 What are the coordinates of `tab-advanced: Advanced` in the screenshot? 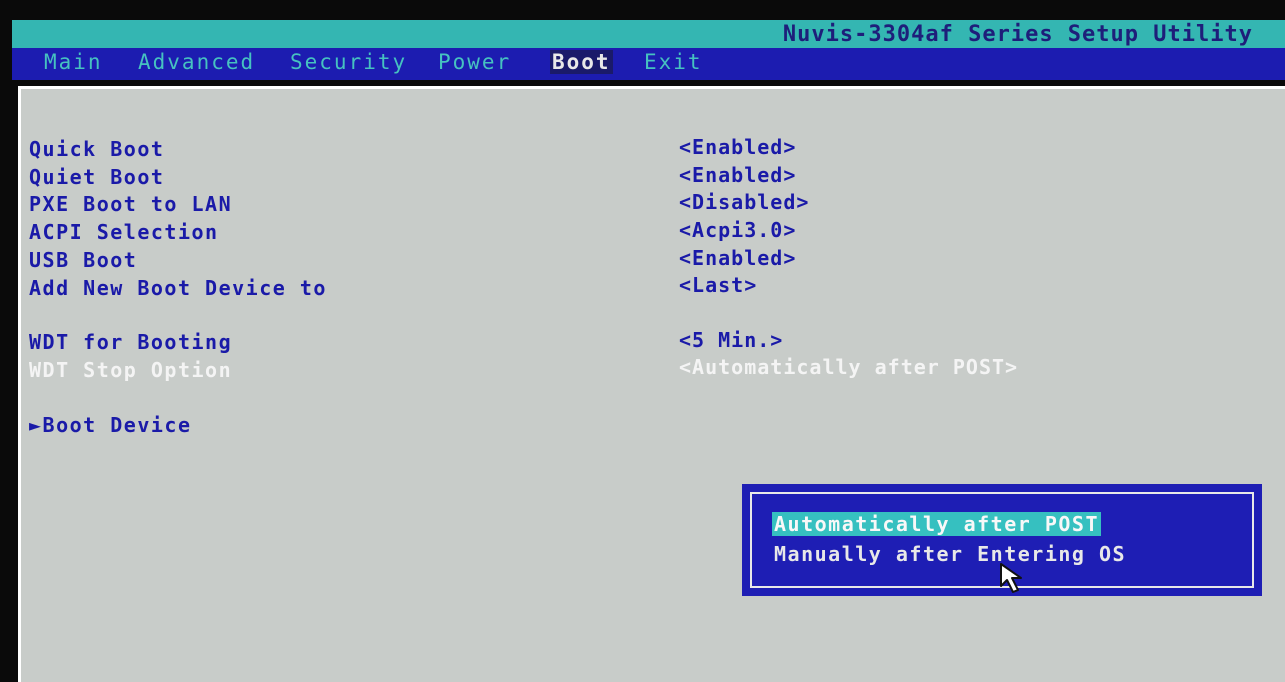 It's located at (196, 62).